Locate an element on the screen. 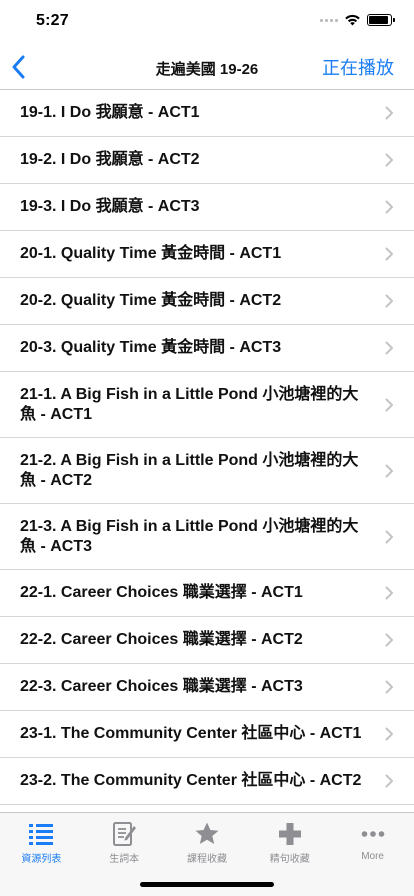 Image resolution: width=414 pixels, height=896 pixels. list-item: 19-3. I Do 我願意 - ACT3 is located at coordinates (207, 207).